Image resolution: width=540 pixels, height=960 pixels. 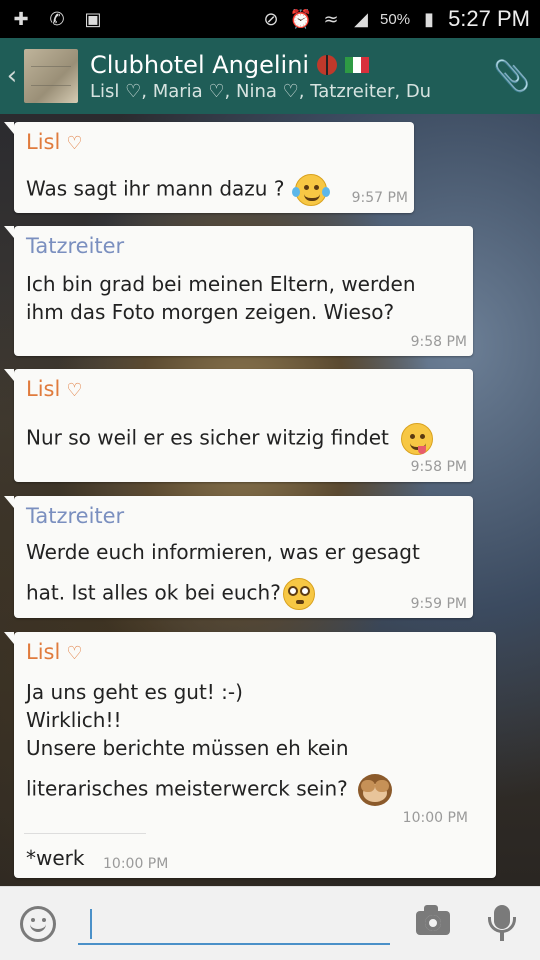 I want to click on message-text: *werk, so click(x=55, y=858).